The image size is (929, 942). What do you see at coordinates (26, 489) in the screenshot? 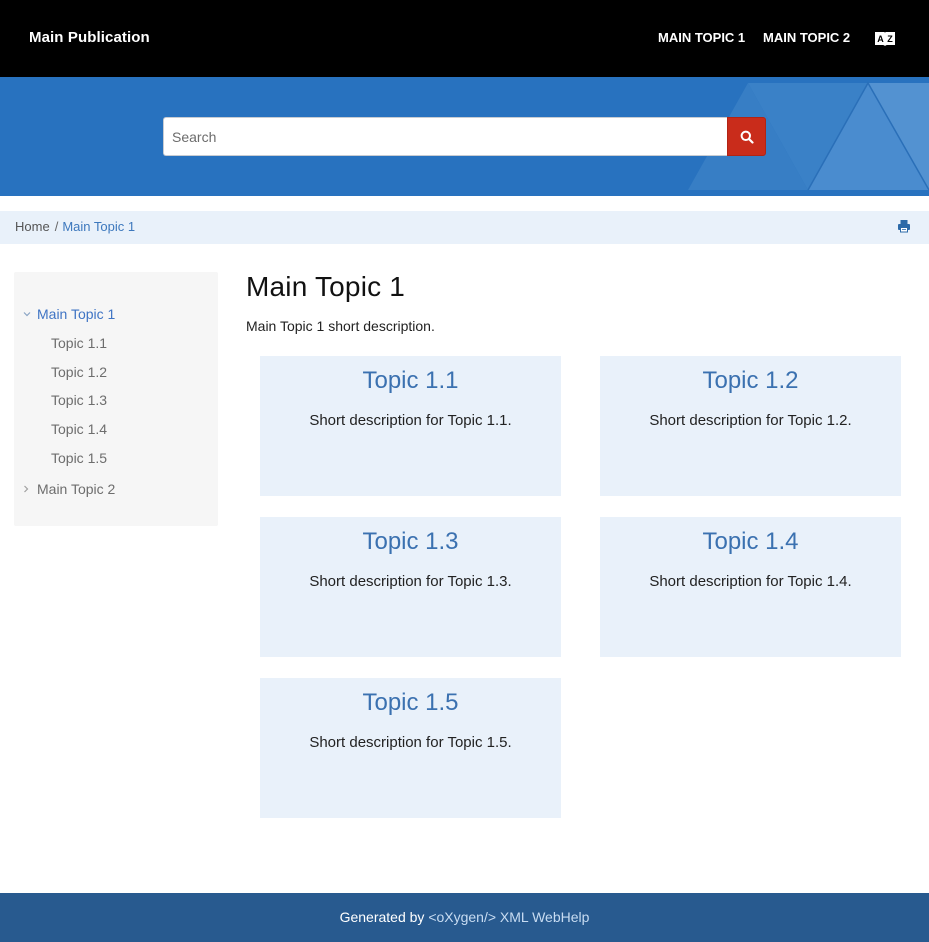
I see `chevron-right-icon` at bounding box center [26, 489].